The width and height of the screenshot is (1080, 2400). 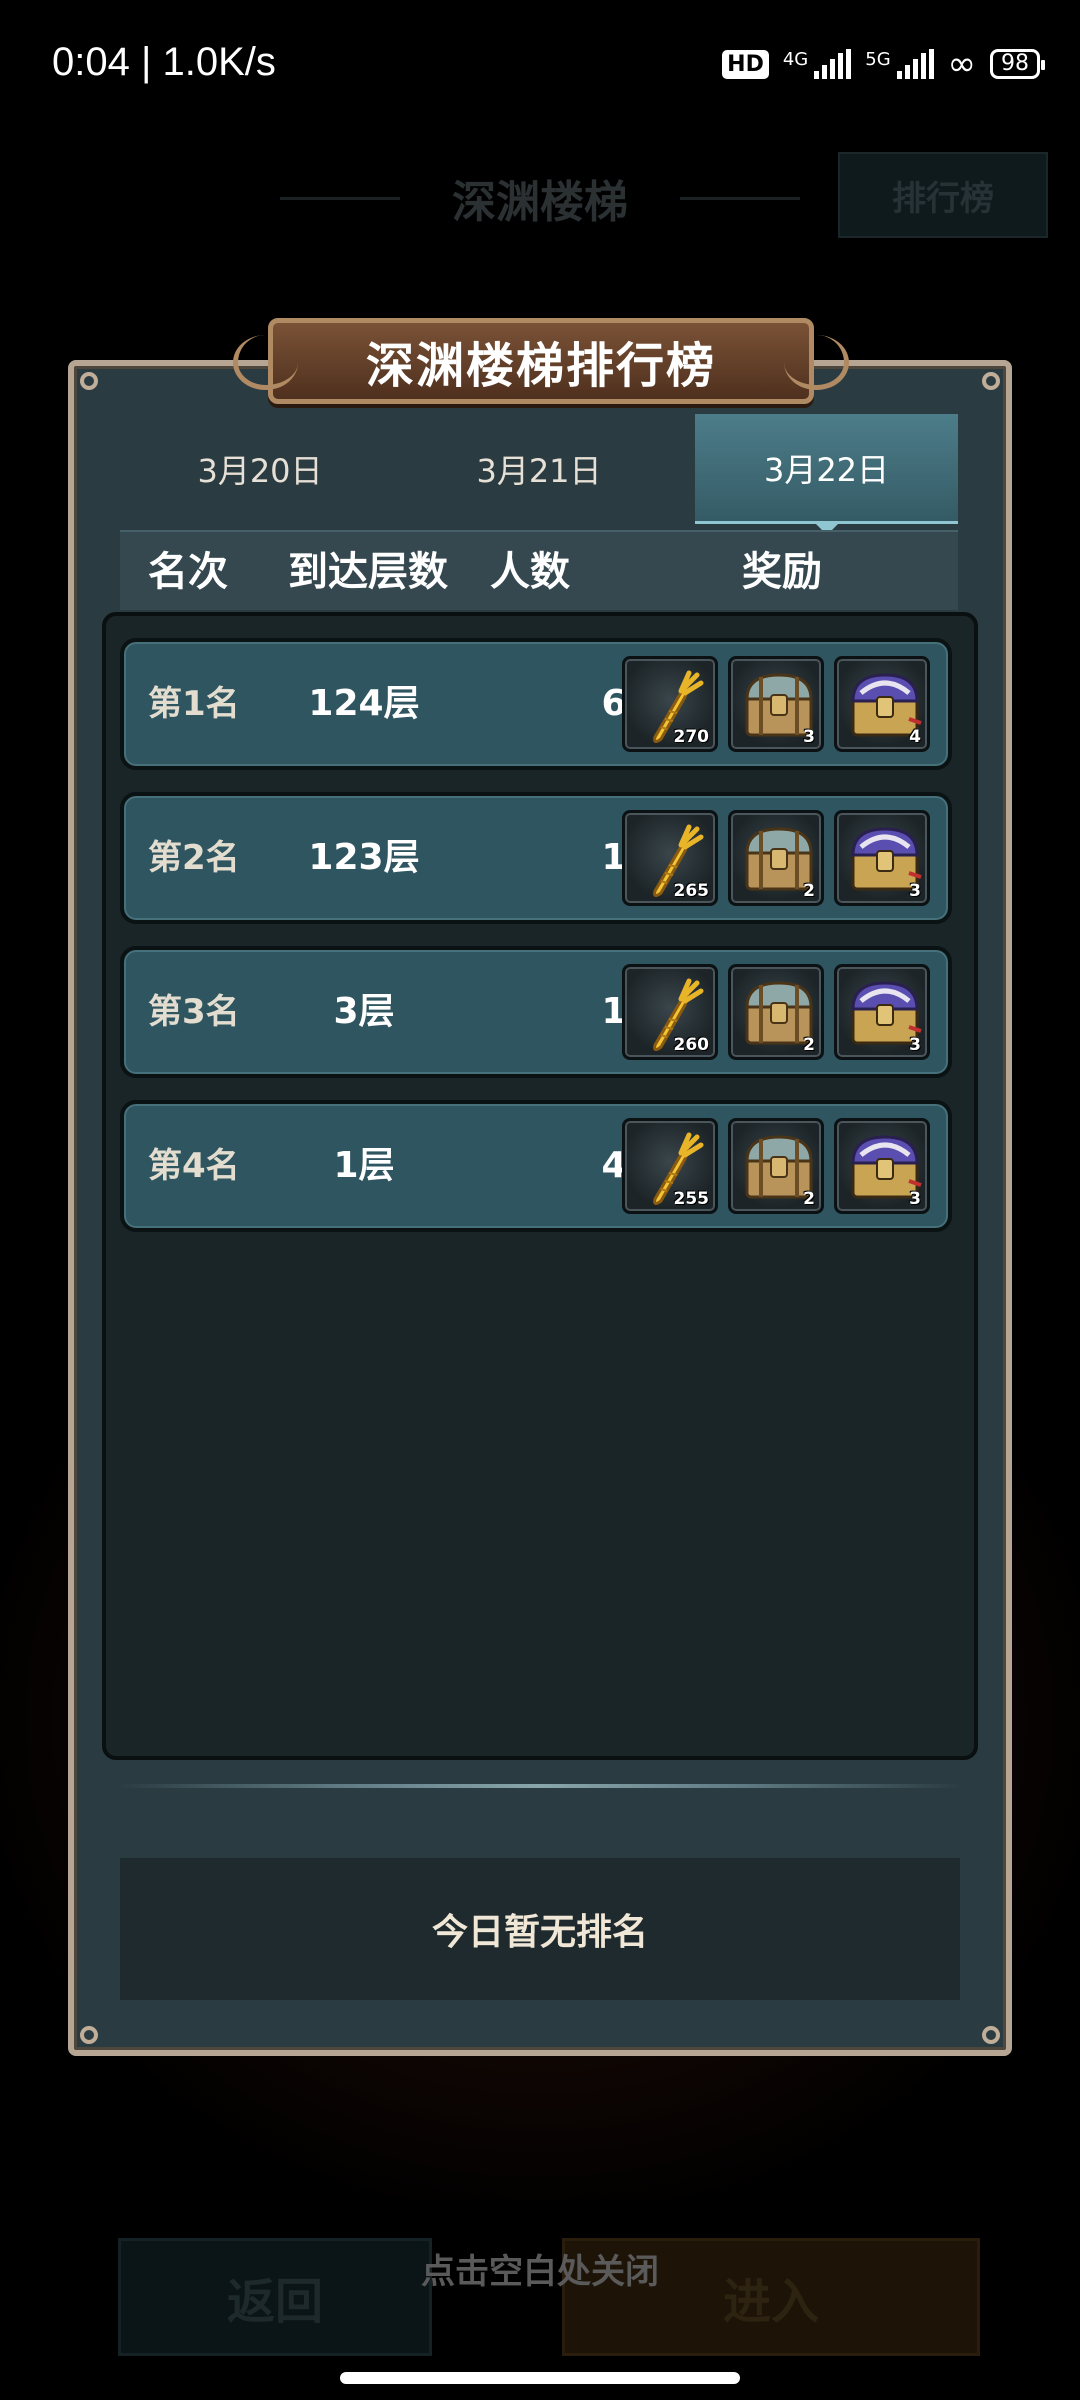 What do you see at coordinates (539, 469) in the screenshot?
I see `tab-mar-21: 3月21日` at bounding box center [539, 469].